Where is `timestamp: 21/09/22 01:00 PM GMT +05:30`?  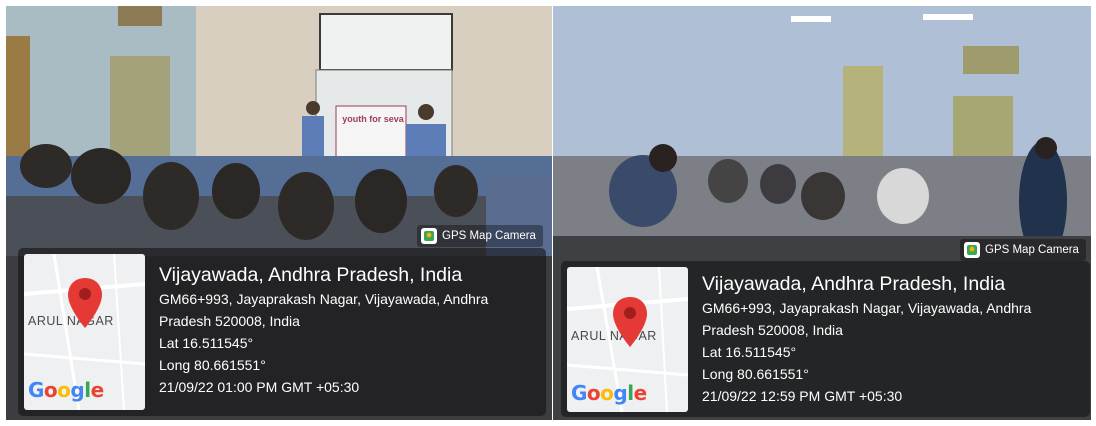 timestamp: 21/09/22 01:00 PM GMT +05:30 is located at coordinates (259, 387).